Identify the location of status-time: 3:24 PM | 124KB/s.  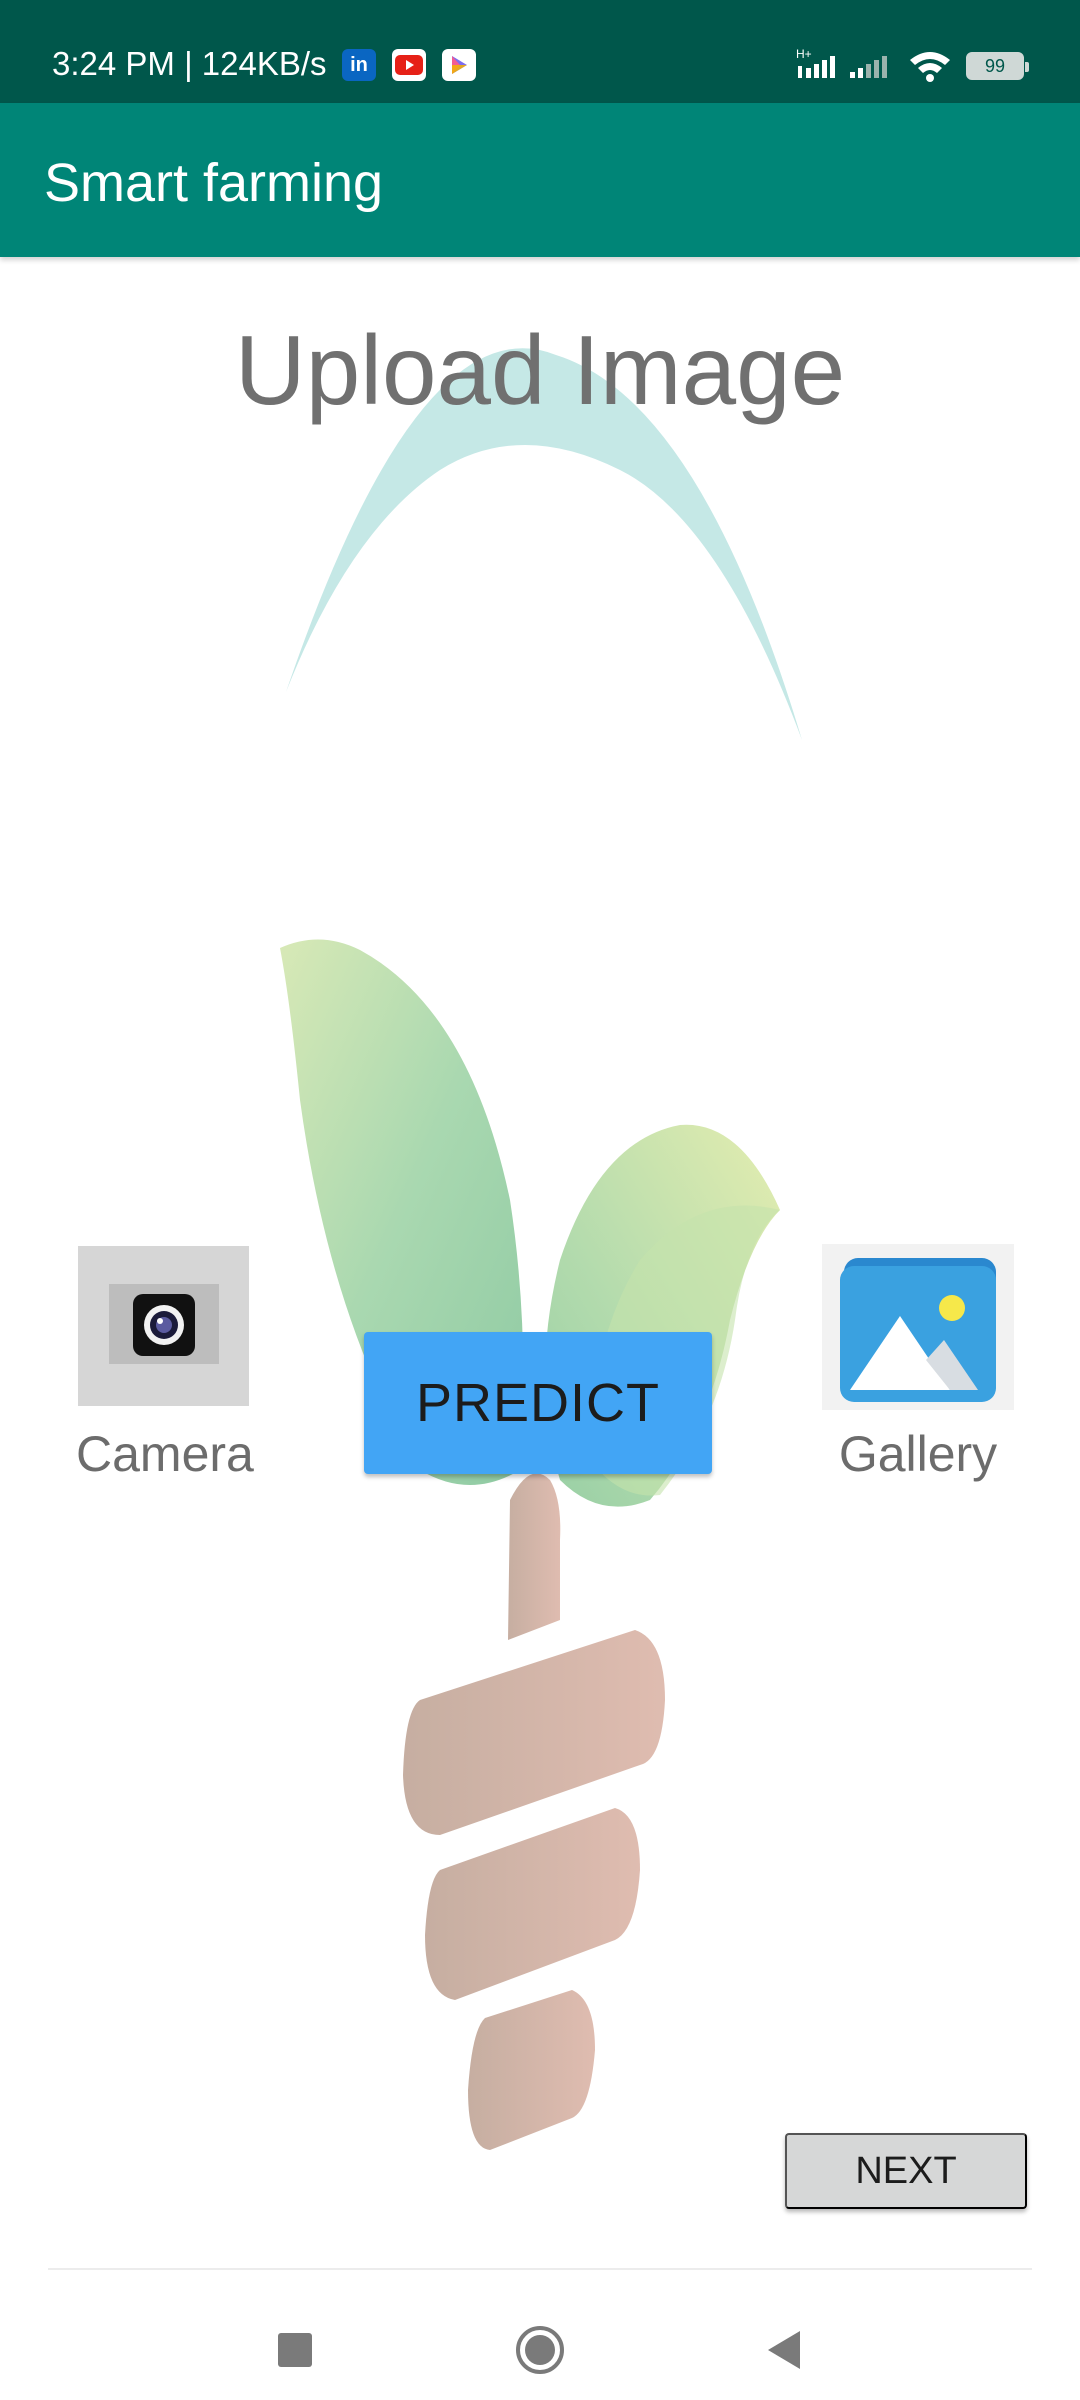
(189, 63).